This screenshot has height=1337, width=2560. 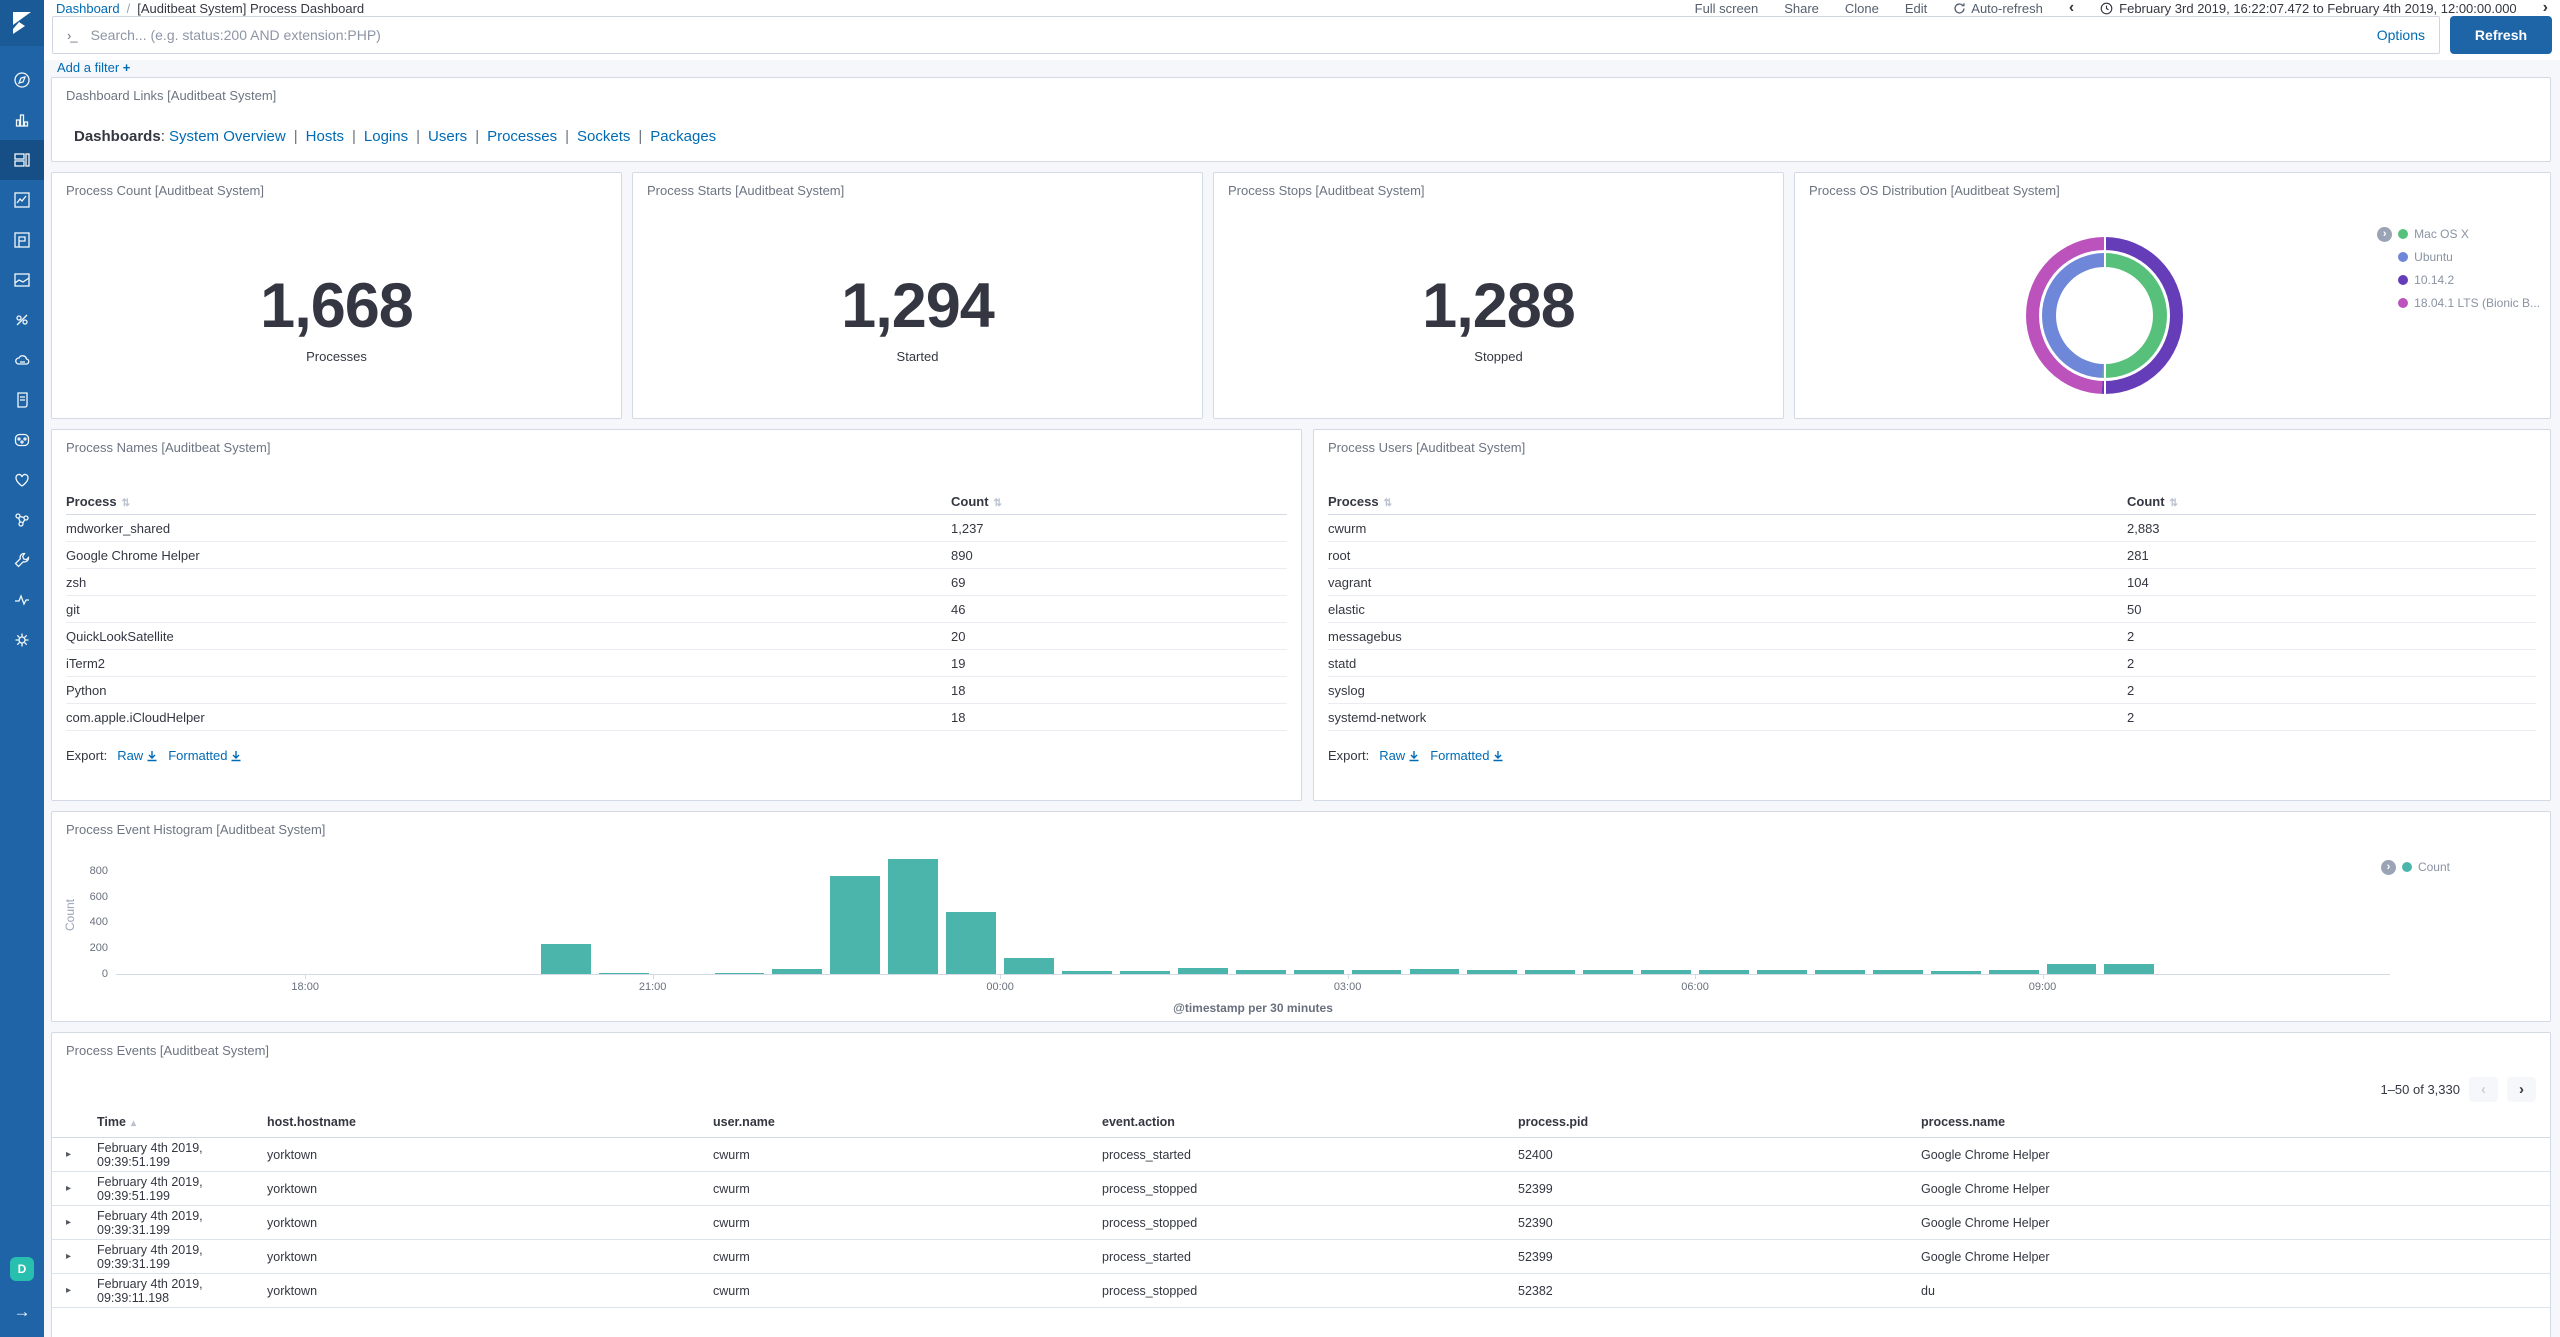 I want to click on time-prev-chevron: ‹, so click(x=2071, y=8).